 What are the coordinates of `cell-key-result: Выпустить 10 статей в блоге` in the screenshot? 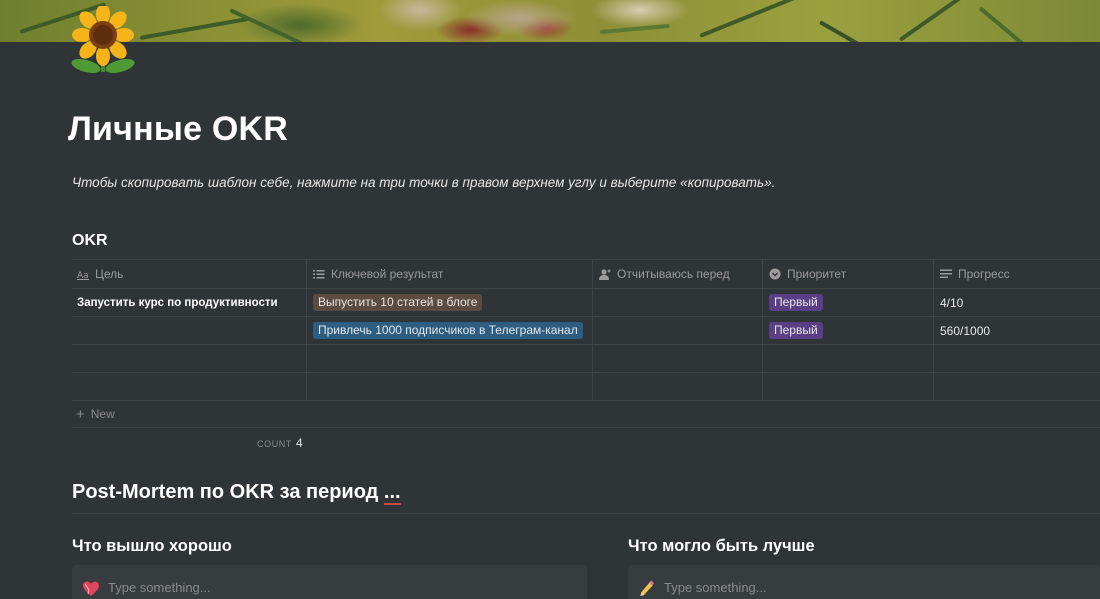 It's located at (450, 302).